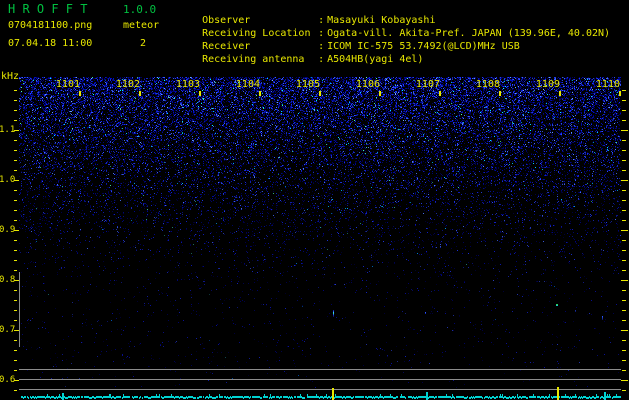  Describe the element at coordinates (487, 84) in the screenshot. I see `time-axis-label: 1108` at that location.